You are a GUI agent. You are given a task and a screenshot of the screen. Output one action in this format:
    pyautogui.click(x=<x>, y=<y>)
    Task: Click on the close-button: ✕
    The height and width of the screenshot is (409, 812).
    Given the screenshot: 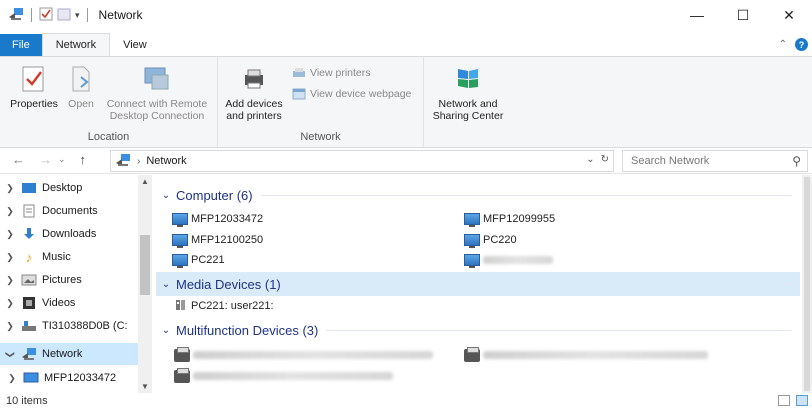 What is the action you would take?
    pyautogui.click(x=789, y=15)
    